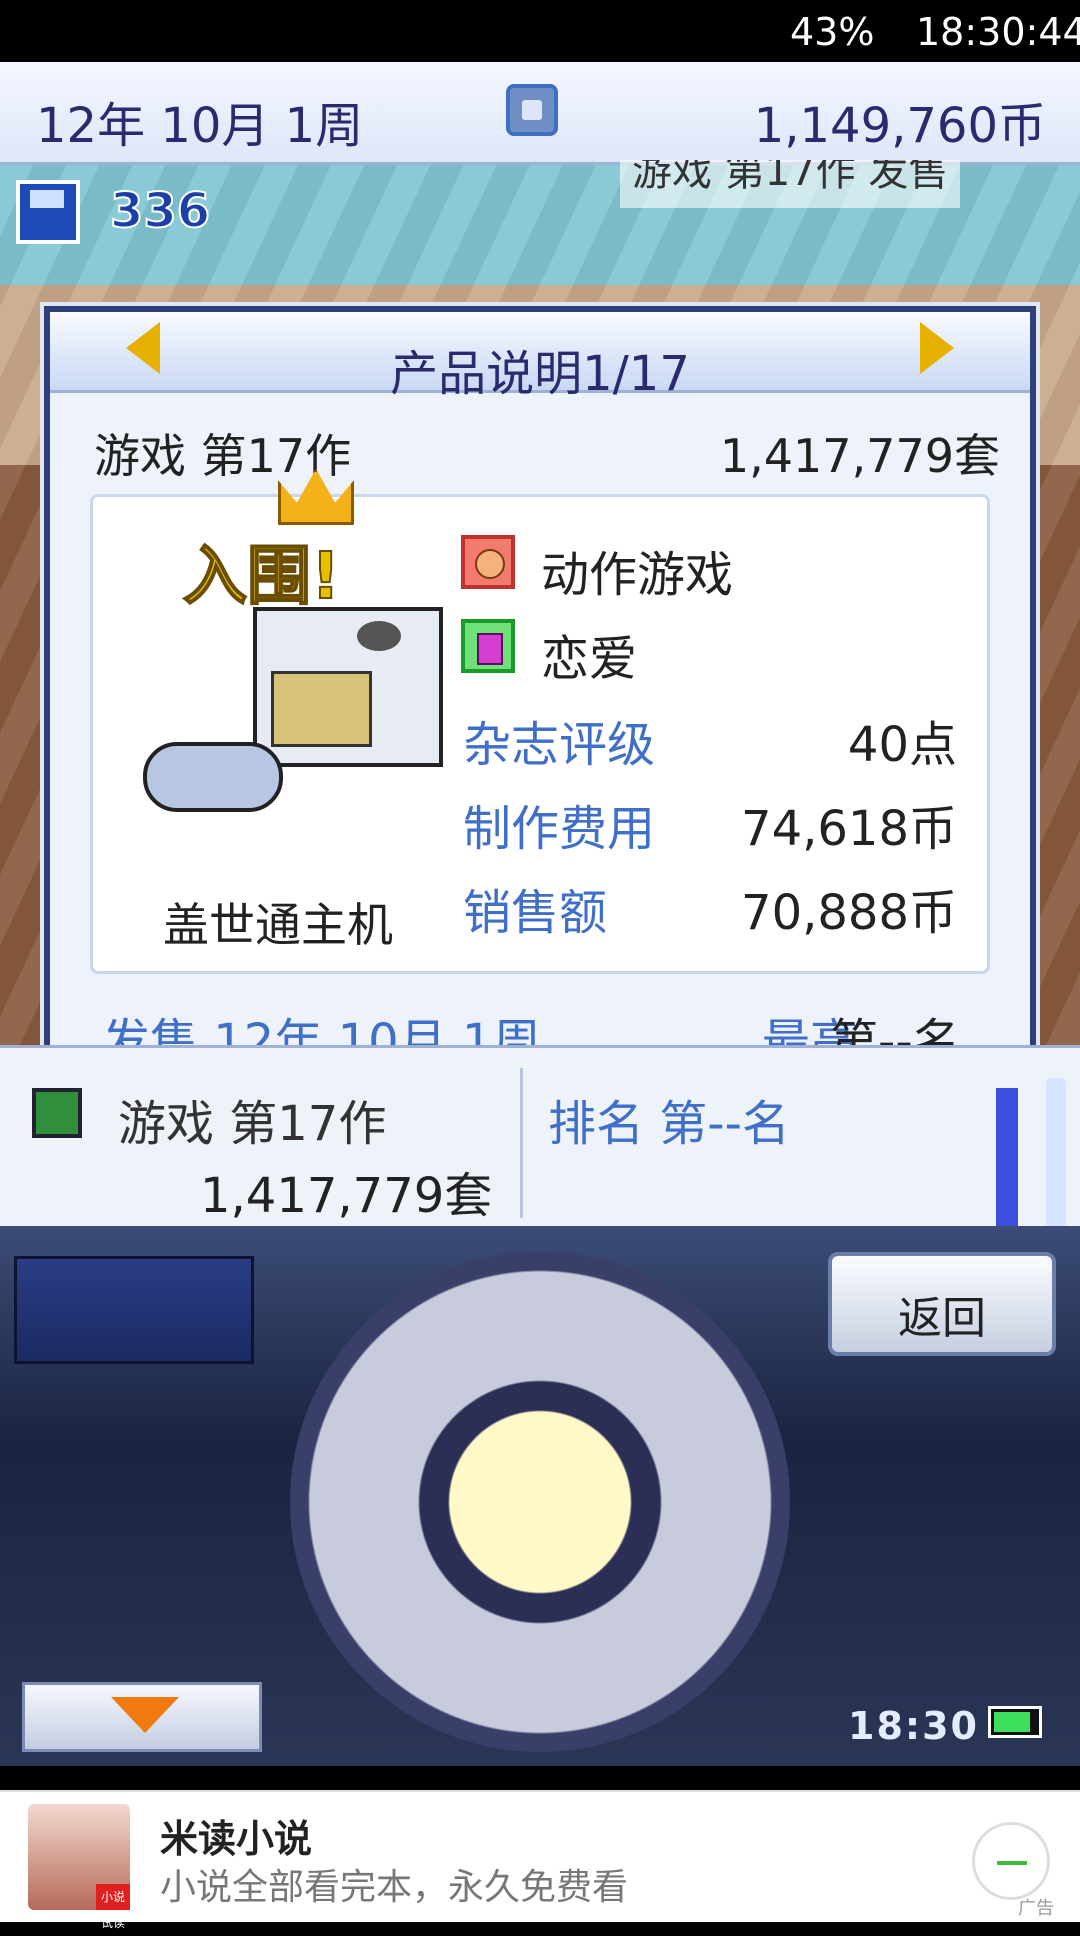 This screenshot has height=1936, width=1080. What do you see at coordinates (849, 829) in the screenshot?
I see `cost-value: 74,618币` at bounding box center [849, 829].